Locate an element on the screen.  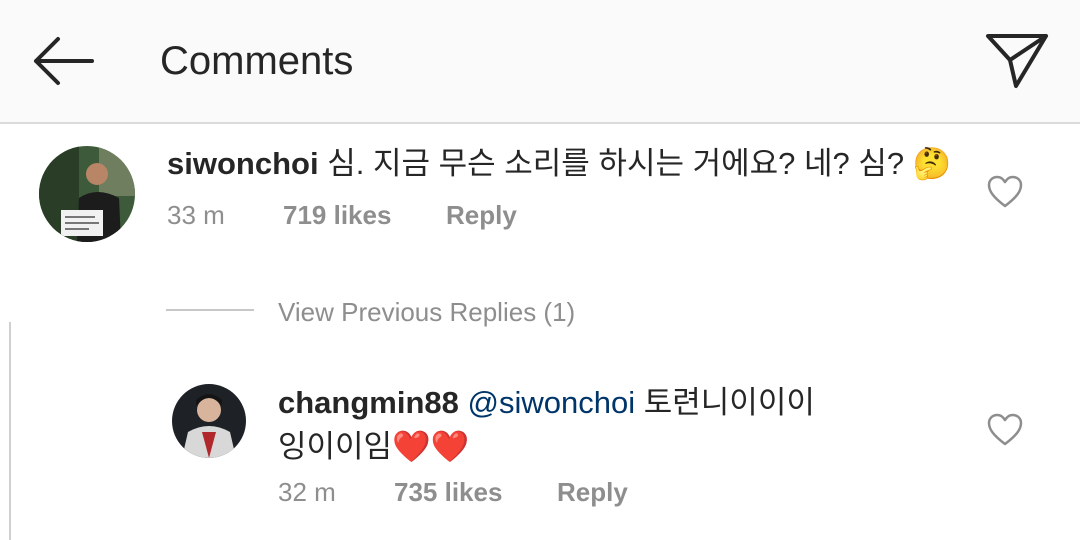
share-button is located at coordinates (1017, 61).